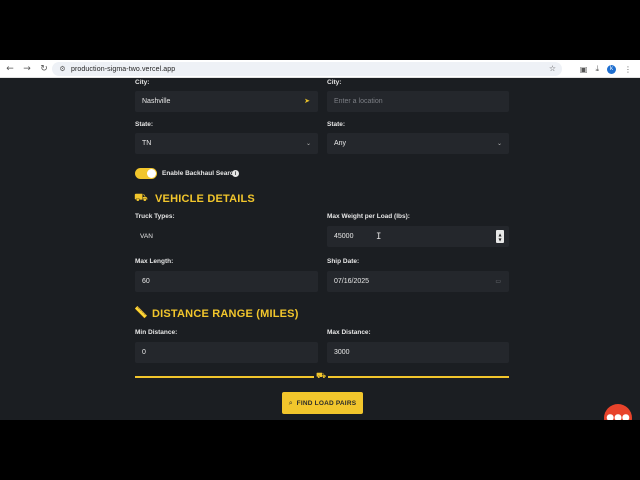 The width and height of the screenshot is (640, 480). What do you see at coordinates (343, 261) in the screenshot?
I see `ship-date-label: Ship Date:` at bounding box center [343, 261].